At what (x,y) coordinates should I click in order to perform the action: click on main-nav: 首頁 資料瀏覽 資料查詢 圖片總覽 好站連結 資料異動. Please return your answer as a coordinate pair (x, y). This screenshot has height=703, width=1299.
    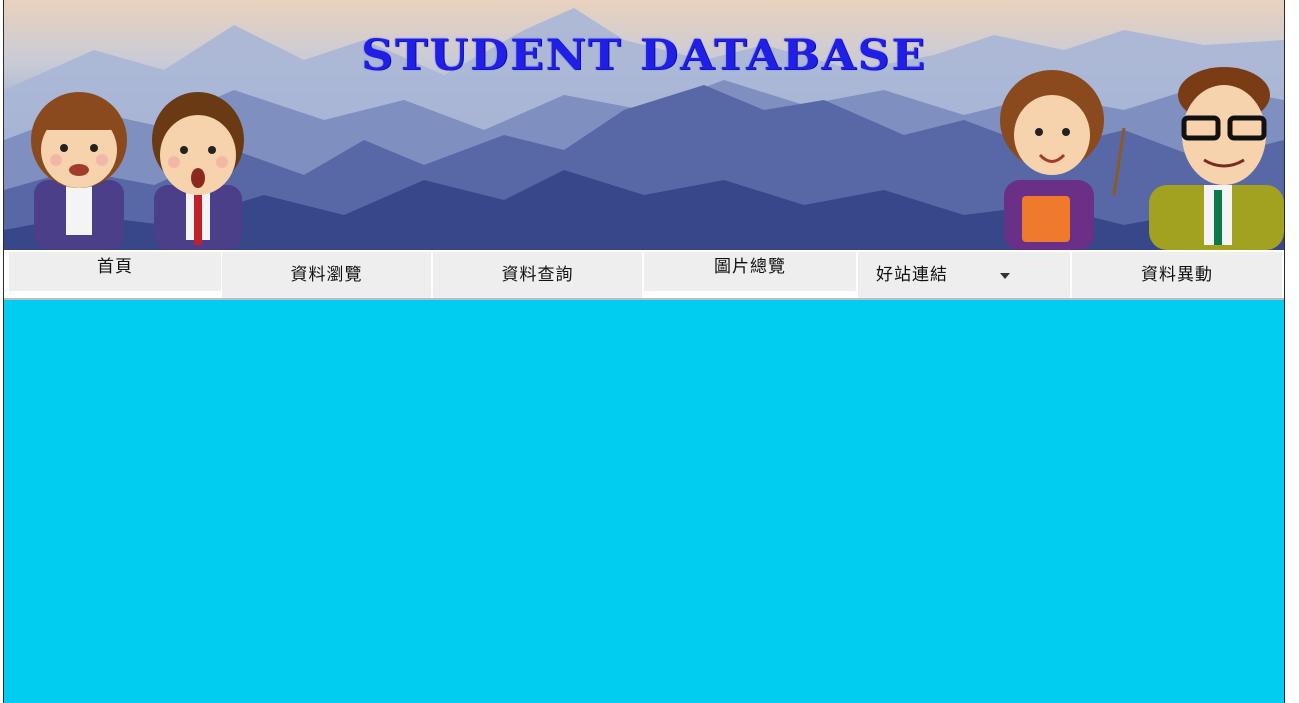
    Looking at the image, I should click on (644, 275).